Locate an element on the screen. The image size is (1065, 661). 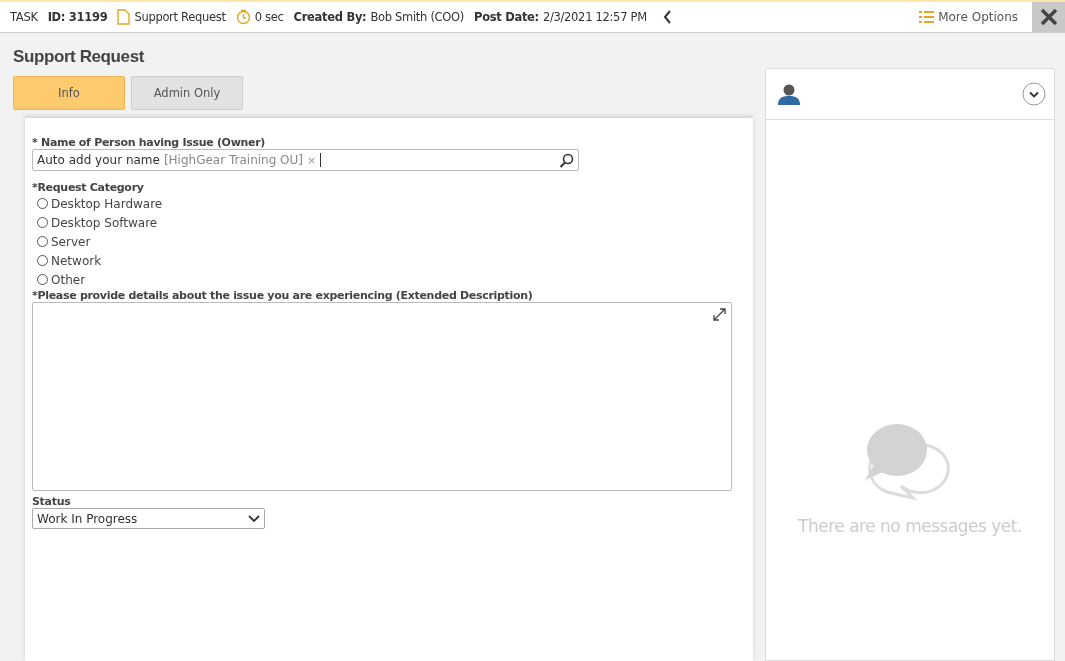
task-label: TASK is located at coordinates (24, 17).